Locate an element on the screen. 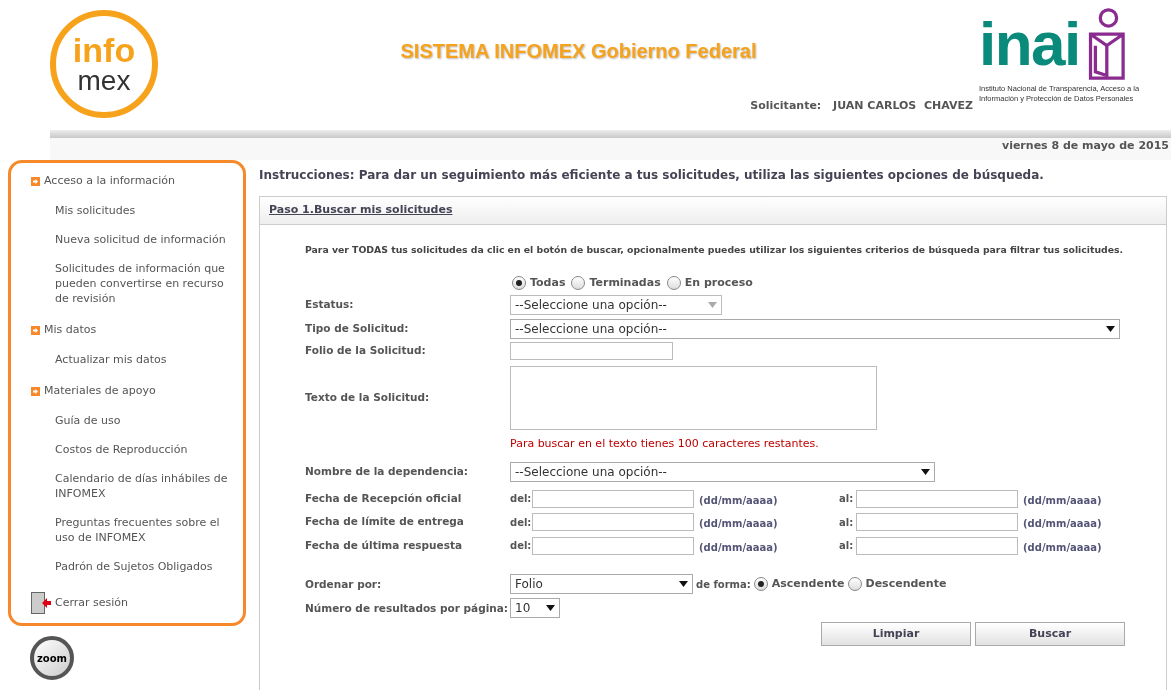 Image resolution: width=1171 pixels, height=690 pixels. action-button: Buscar is located at coordinates (1050, 634).